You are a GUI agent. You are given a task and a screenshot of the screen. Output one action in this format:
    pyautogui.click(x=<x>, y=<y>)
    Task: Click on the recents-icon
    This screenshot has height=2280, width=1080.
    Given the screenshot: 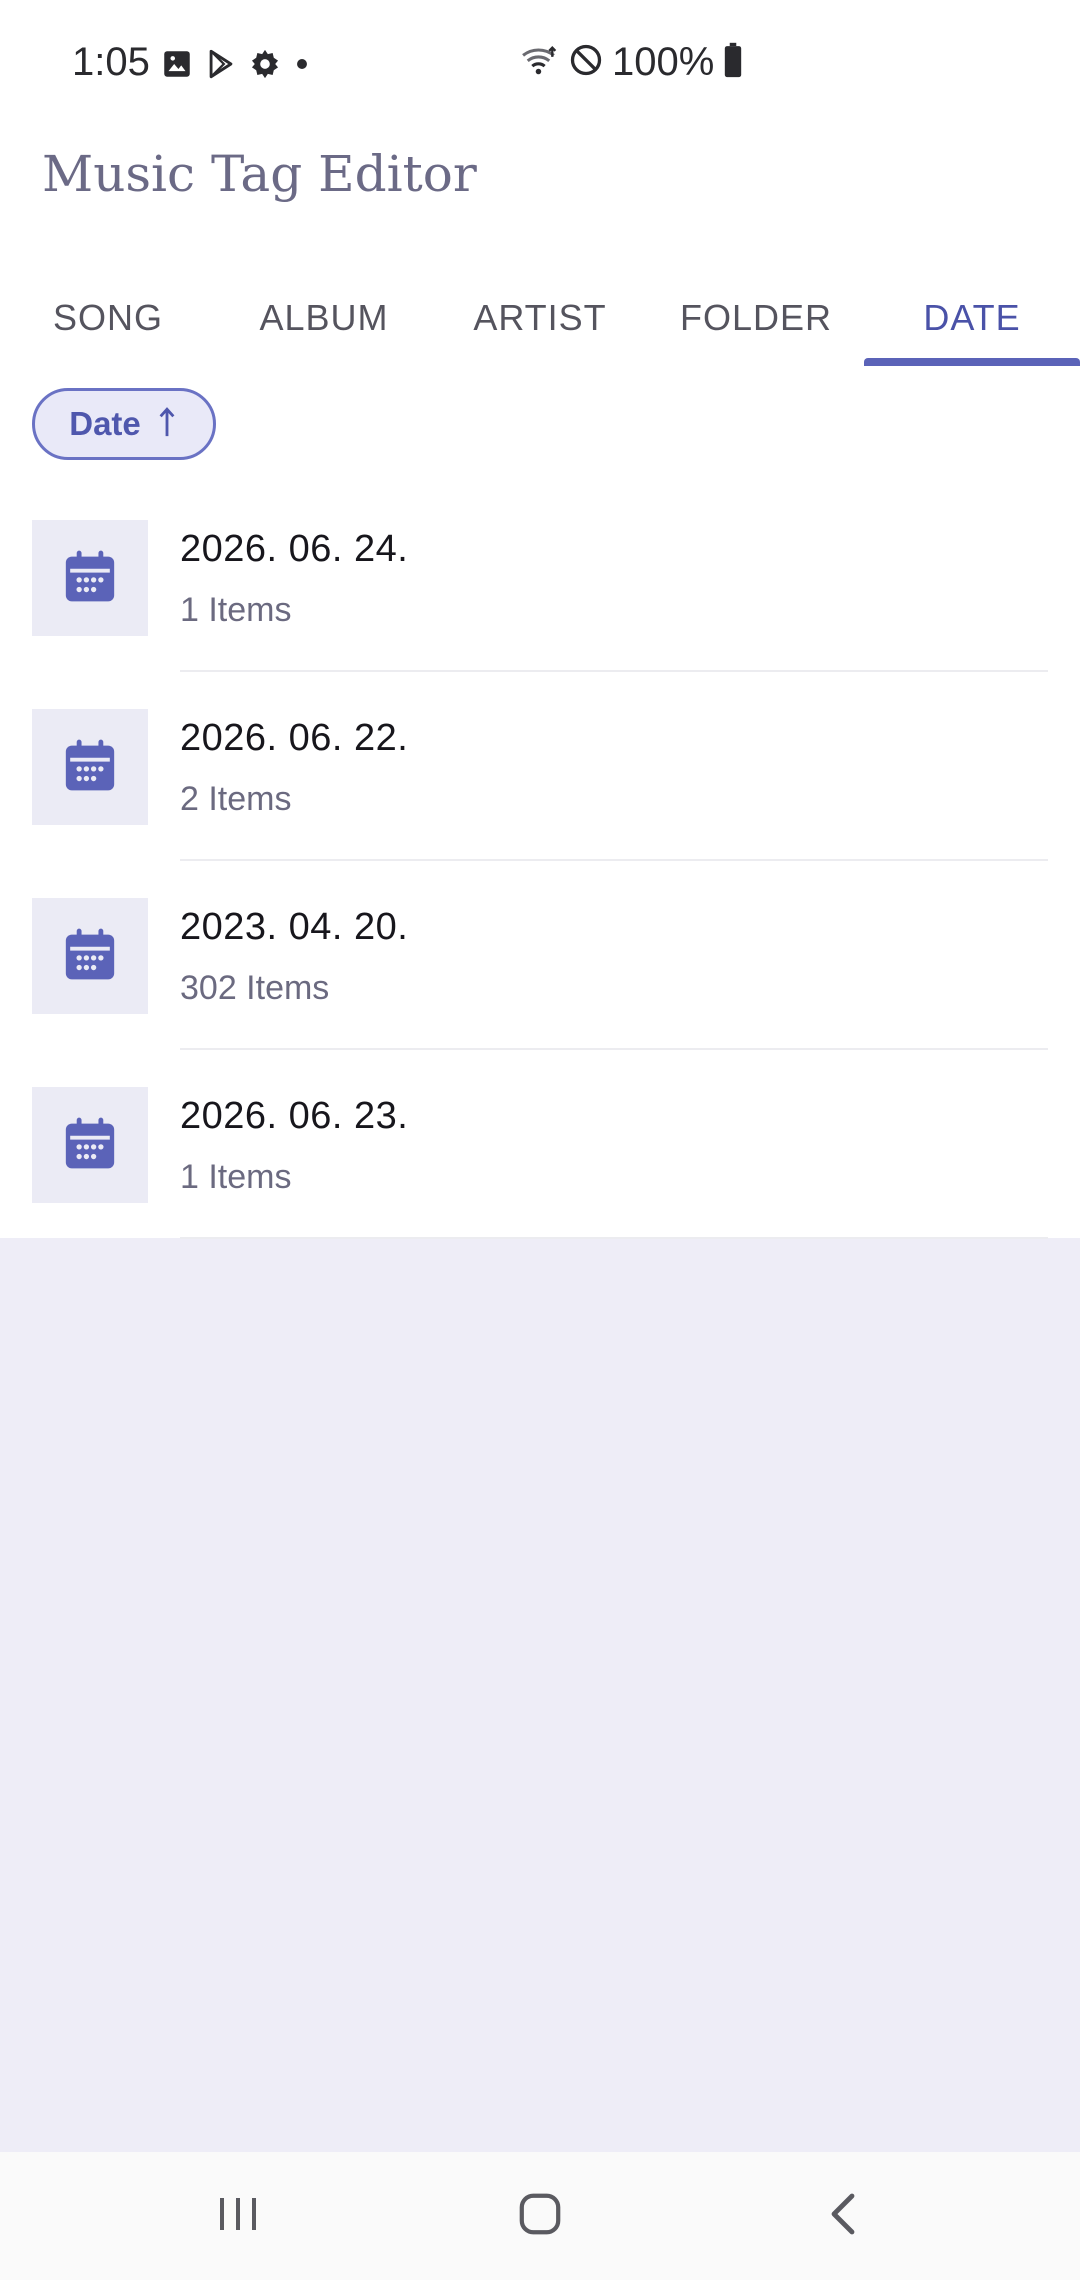 What is the action you would take?
    pyautogui.click(x=238, y=2216)
    